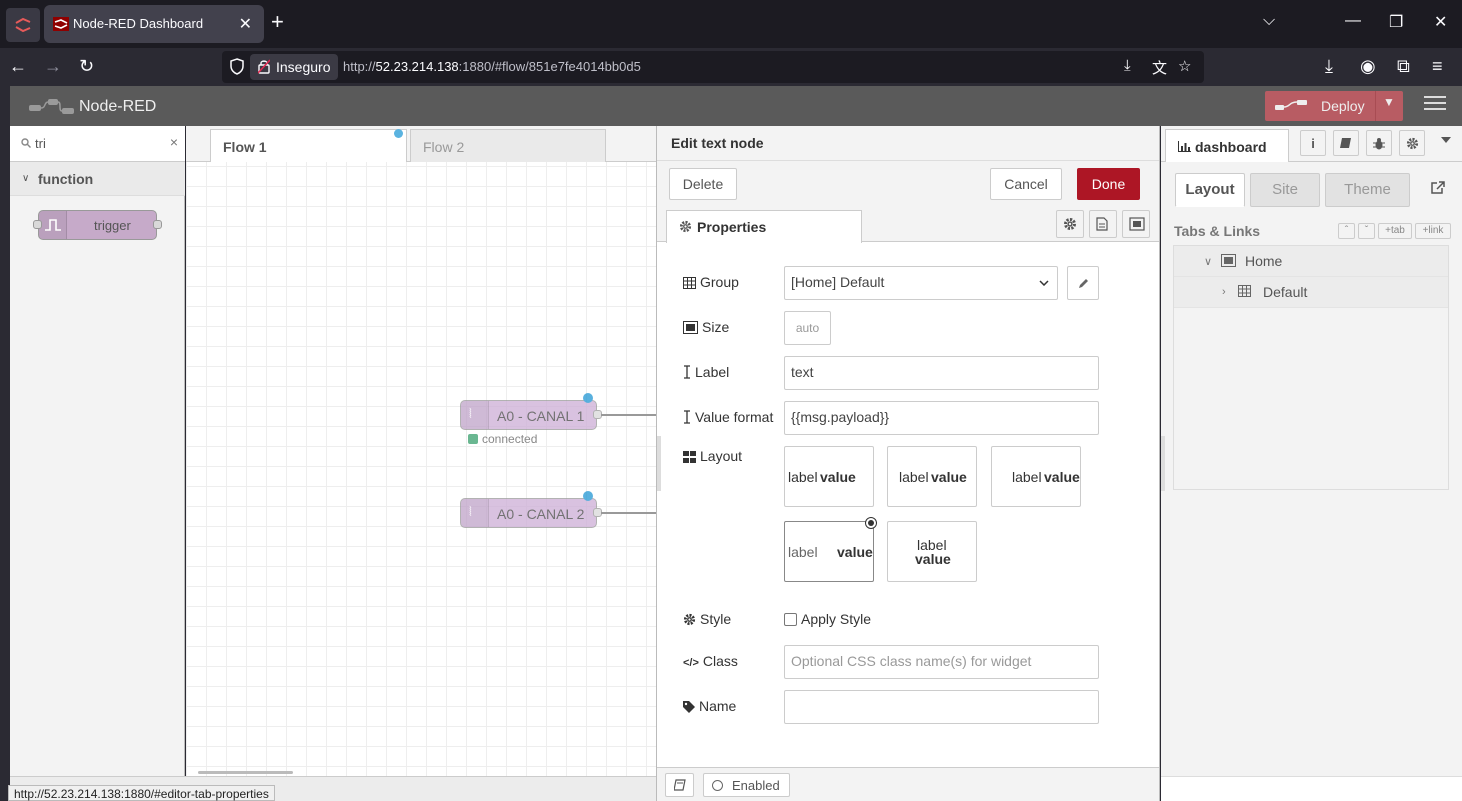 This screenshot has width=1462, height=801. Describe the element at coordinates (1108, 184) in the screenshot. I see `done-button: Done` at that location.